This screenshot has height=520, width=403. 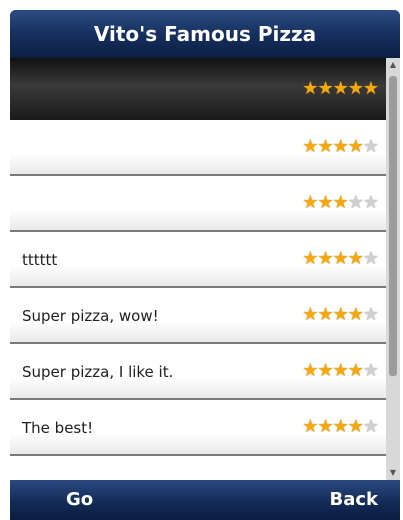 I want to click on softkey-bar: Go Back, so click(x=205, y=500).